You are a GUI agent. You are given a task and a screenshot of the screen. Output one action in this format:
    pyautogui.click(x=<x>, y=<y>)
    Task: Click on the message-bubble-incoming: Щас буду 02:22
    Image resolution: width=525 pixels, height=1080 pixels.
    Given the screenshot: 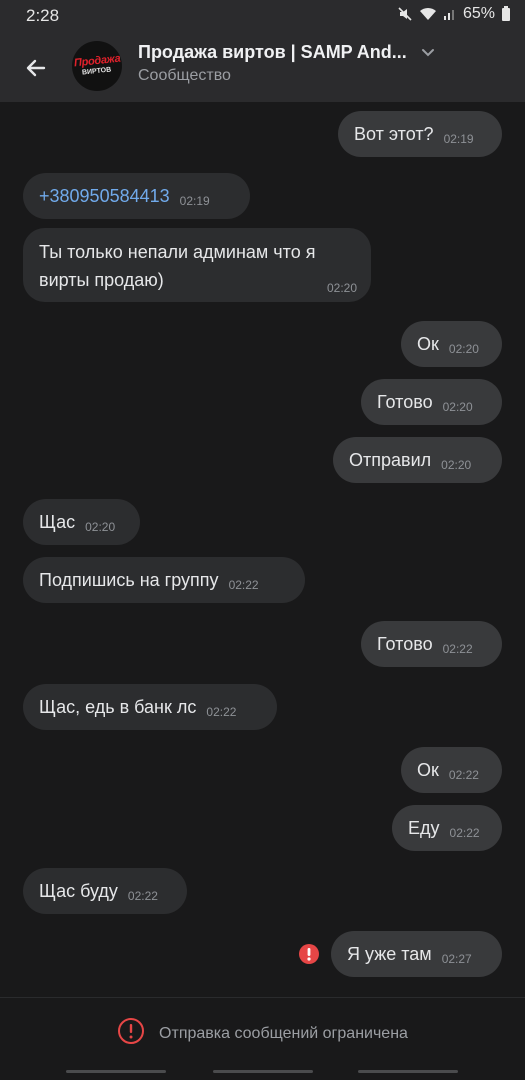 What is the action you would take?
    pyautogui.click(x=105, y=891)
    